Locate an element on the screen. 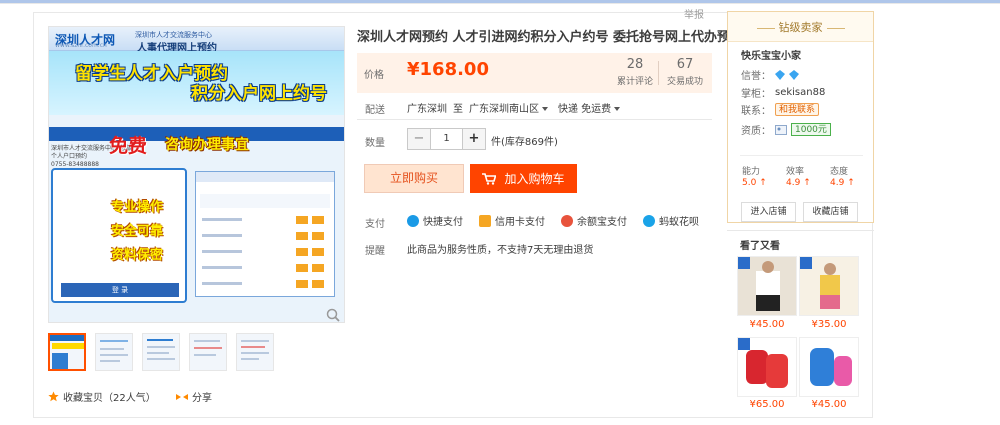 This screenshot has width=1000, height=425. image-list-window is located at coordinates (265, 234).